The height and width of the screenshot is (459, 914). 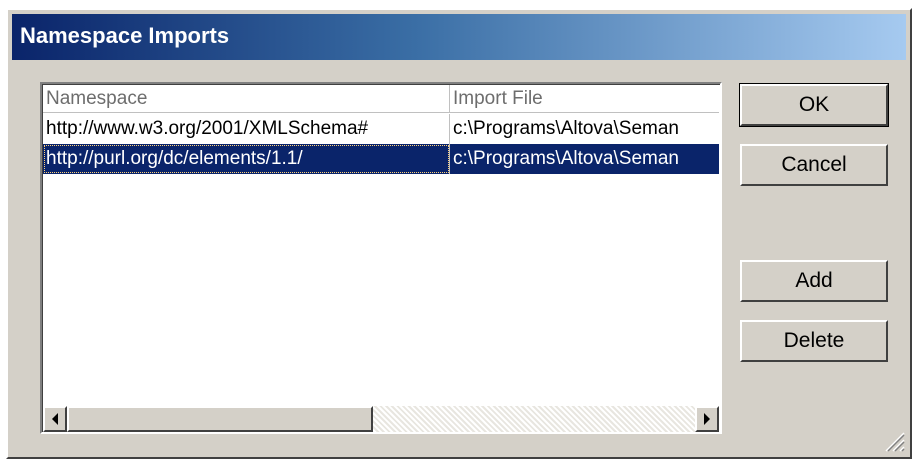 What do you see at coordinates (246, 159) in the screenshot?
I see `namespace-cell: http://purl.org/dc/elements/1.1/` at bounding box center [246, 159].